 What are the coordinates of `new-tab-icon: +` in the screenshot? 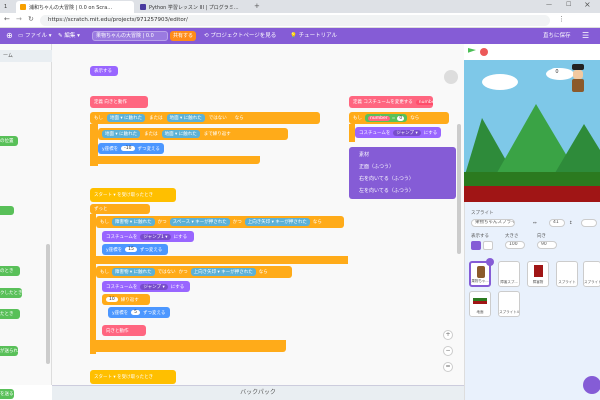 It's located at (257, 6).